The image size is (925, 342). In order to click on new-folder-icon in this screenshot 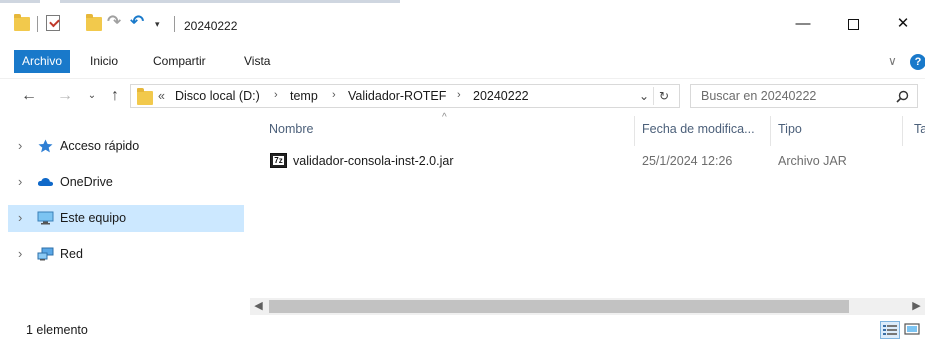, I will do `click(94, 22)`.